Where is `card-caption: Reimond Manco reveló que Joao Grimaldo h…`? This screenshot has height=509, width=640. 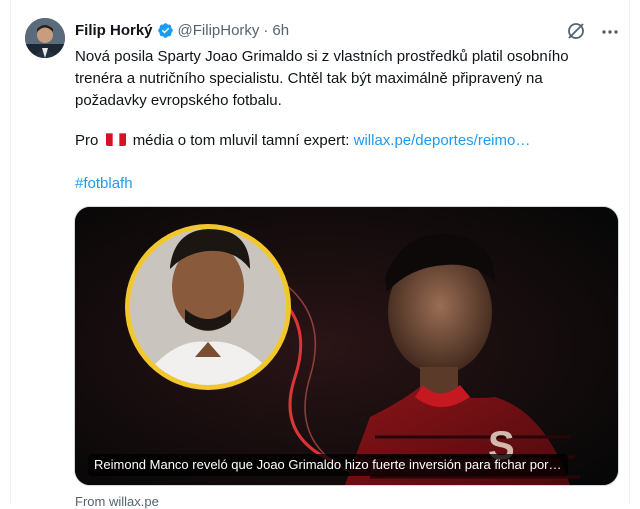
card-caption: Reimond Manco reveló que Joao Grimaldo h… is located at coordinates (328, 465).